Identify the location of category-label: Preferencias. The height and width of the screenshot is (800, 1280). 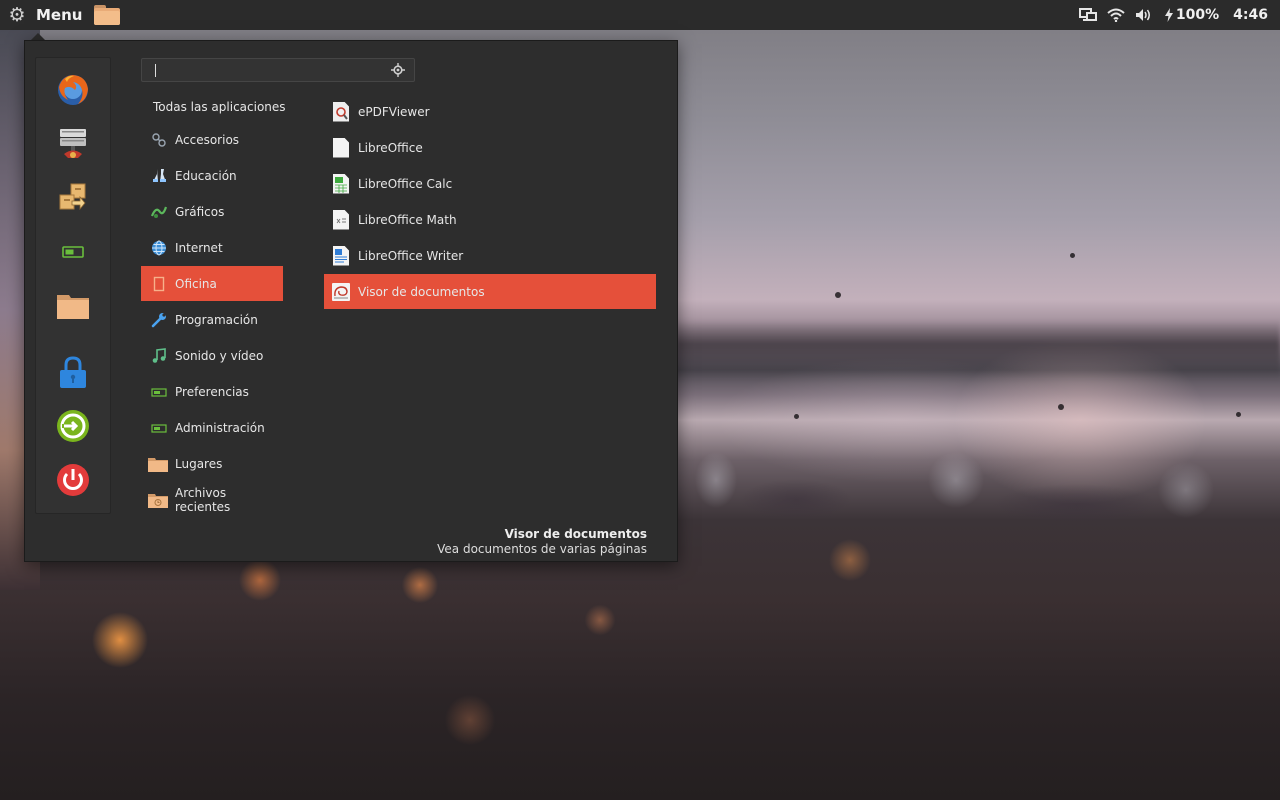
(212, 391).